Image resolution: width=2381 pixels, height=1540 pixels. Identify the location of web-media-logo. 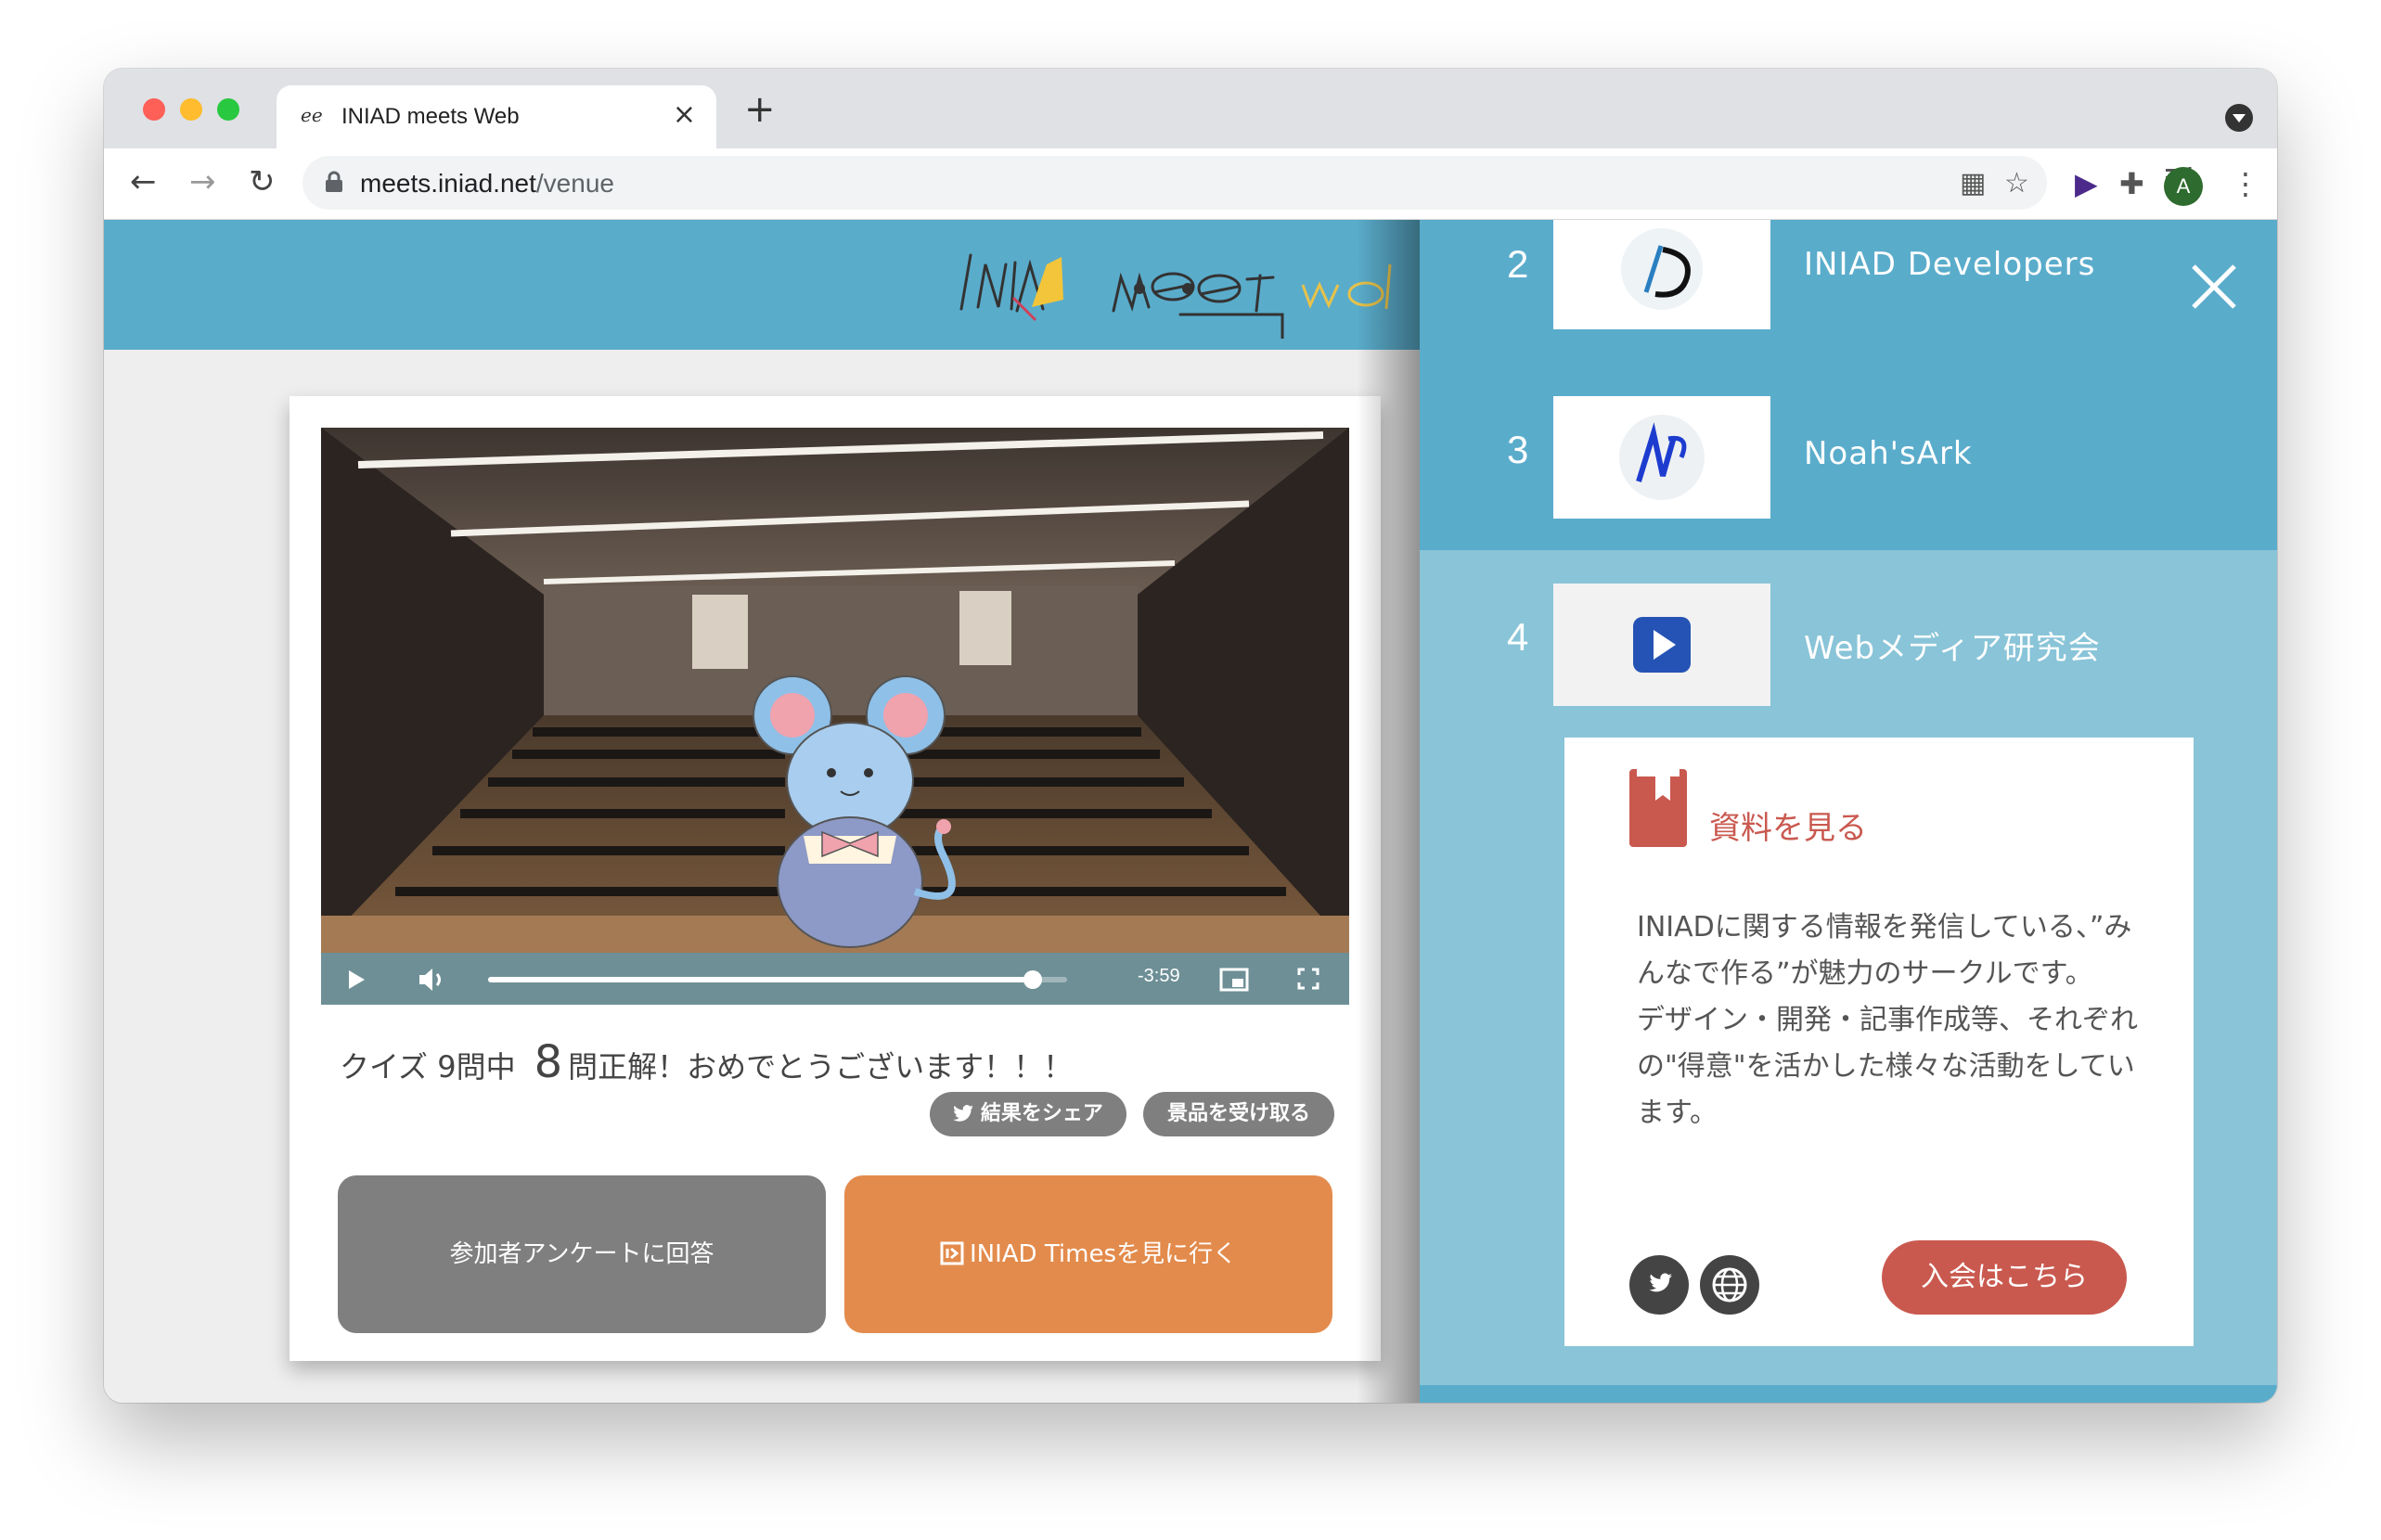
(1662, 645).